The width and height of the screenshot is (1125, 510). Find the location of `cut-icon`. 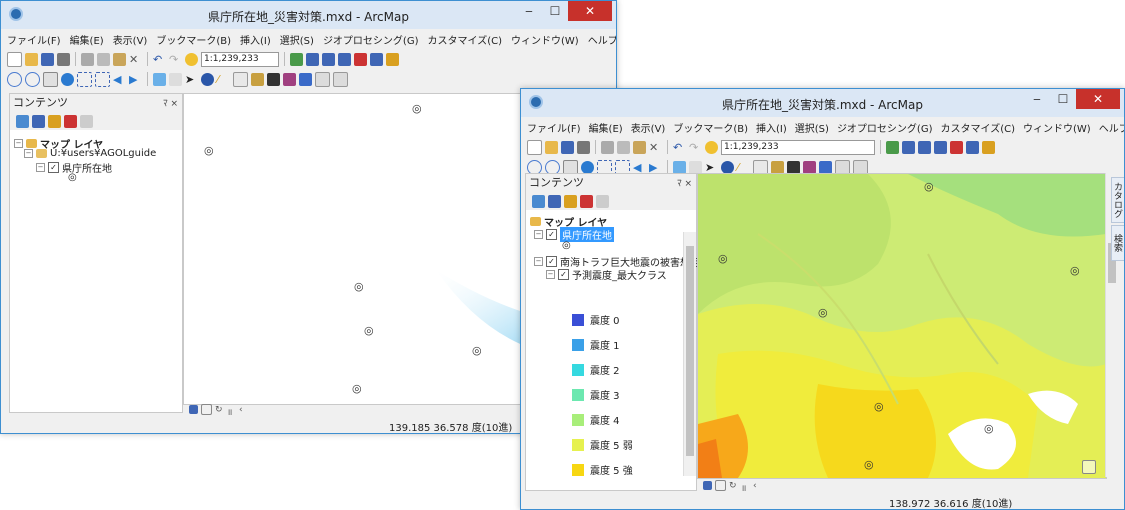

cut-icon is located at coordinates (607, 147).